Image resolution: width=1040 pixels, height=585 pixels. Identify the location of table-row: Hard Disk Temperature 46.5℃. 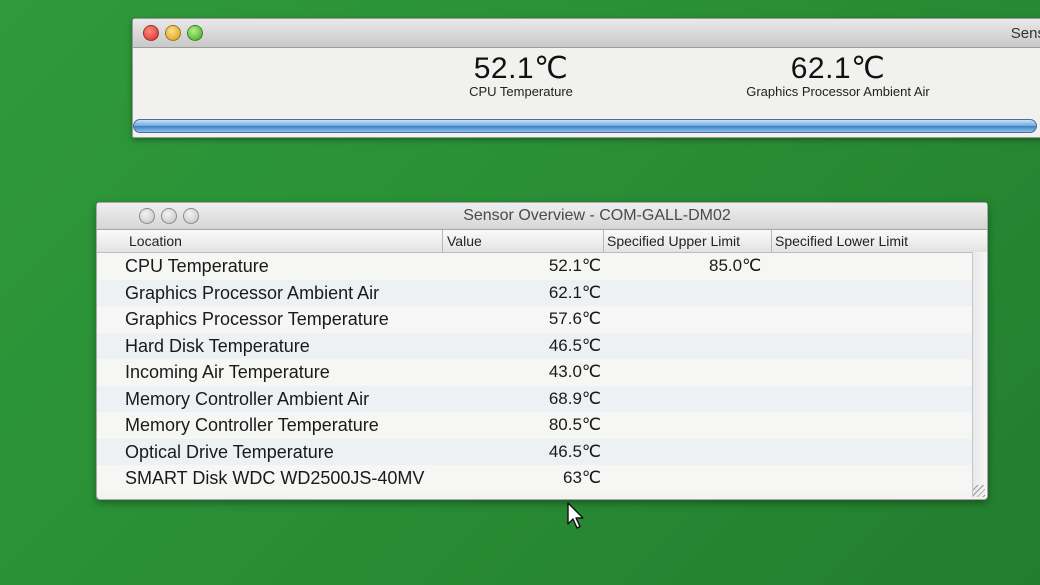
(542, 345).